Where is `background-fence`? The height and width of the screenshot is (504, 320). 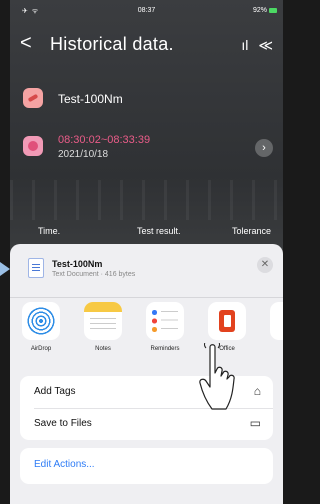
background-fence is located at coordinates (146, 200).